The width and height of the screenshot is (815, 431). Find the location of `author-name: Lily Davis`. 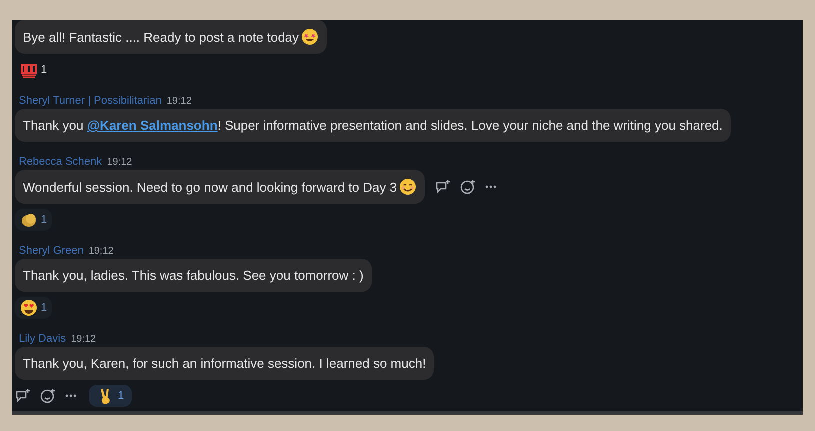

author-name: Lily Davis is located at coordinates (42, 339).